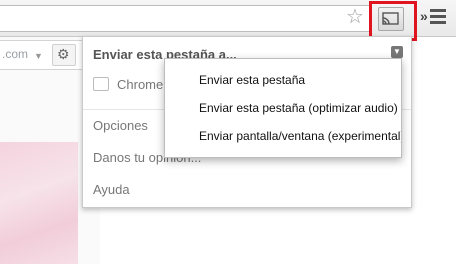 This screenshot has width=456, height=264. What do you see at coordinates (393, 21) in the screenshot?
I see `cast-highlight-box` at bounding box center [393, 21].